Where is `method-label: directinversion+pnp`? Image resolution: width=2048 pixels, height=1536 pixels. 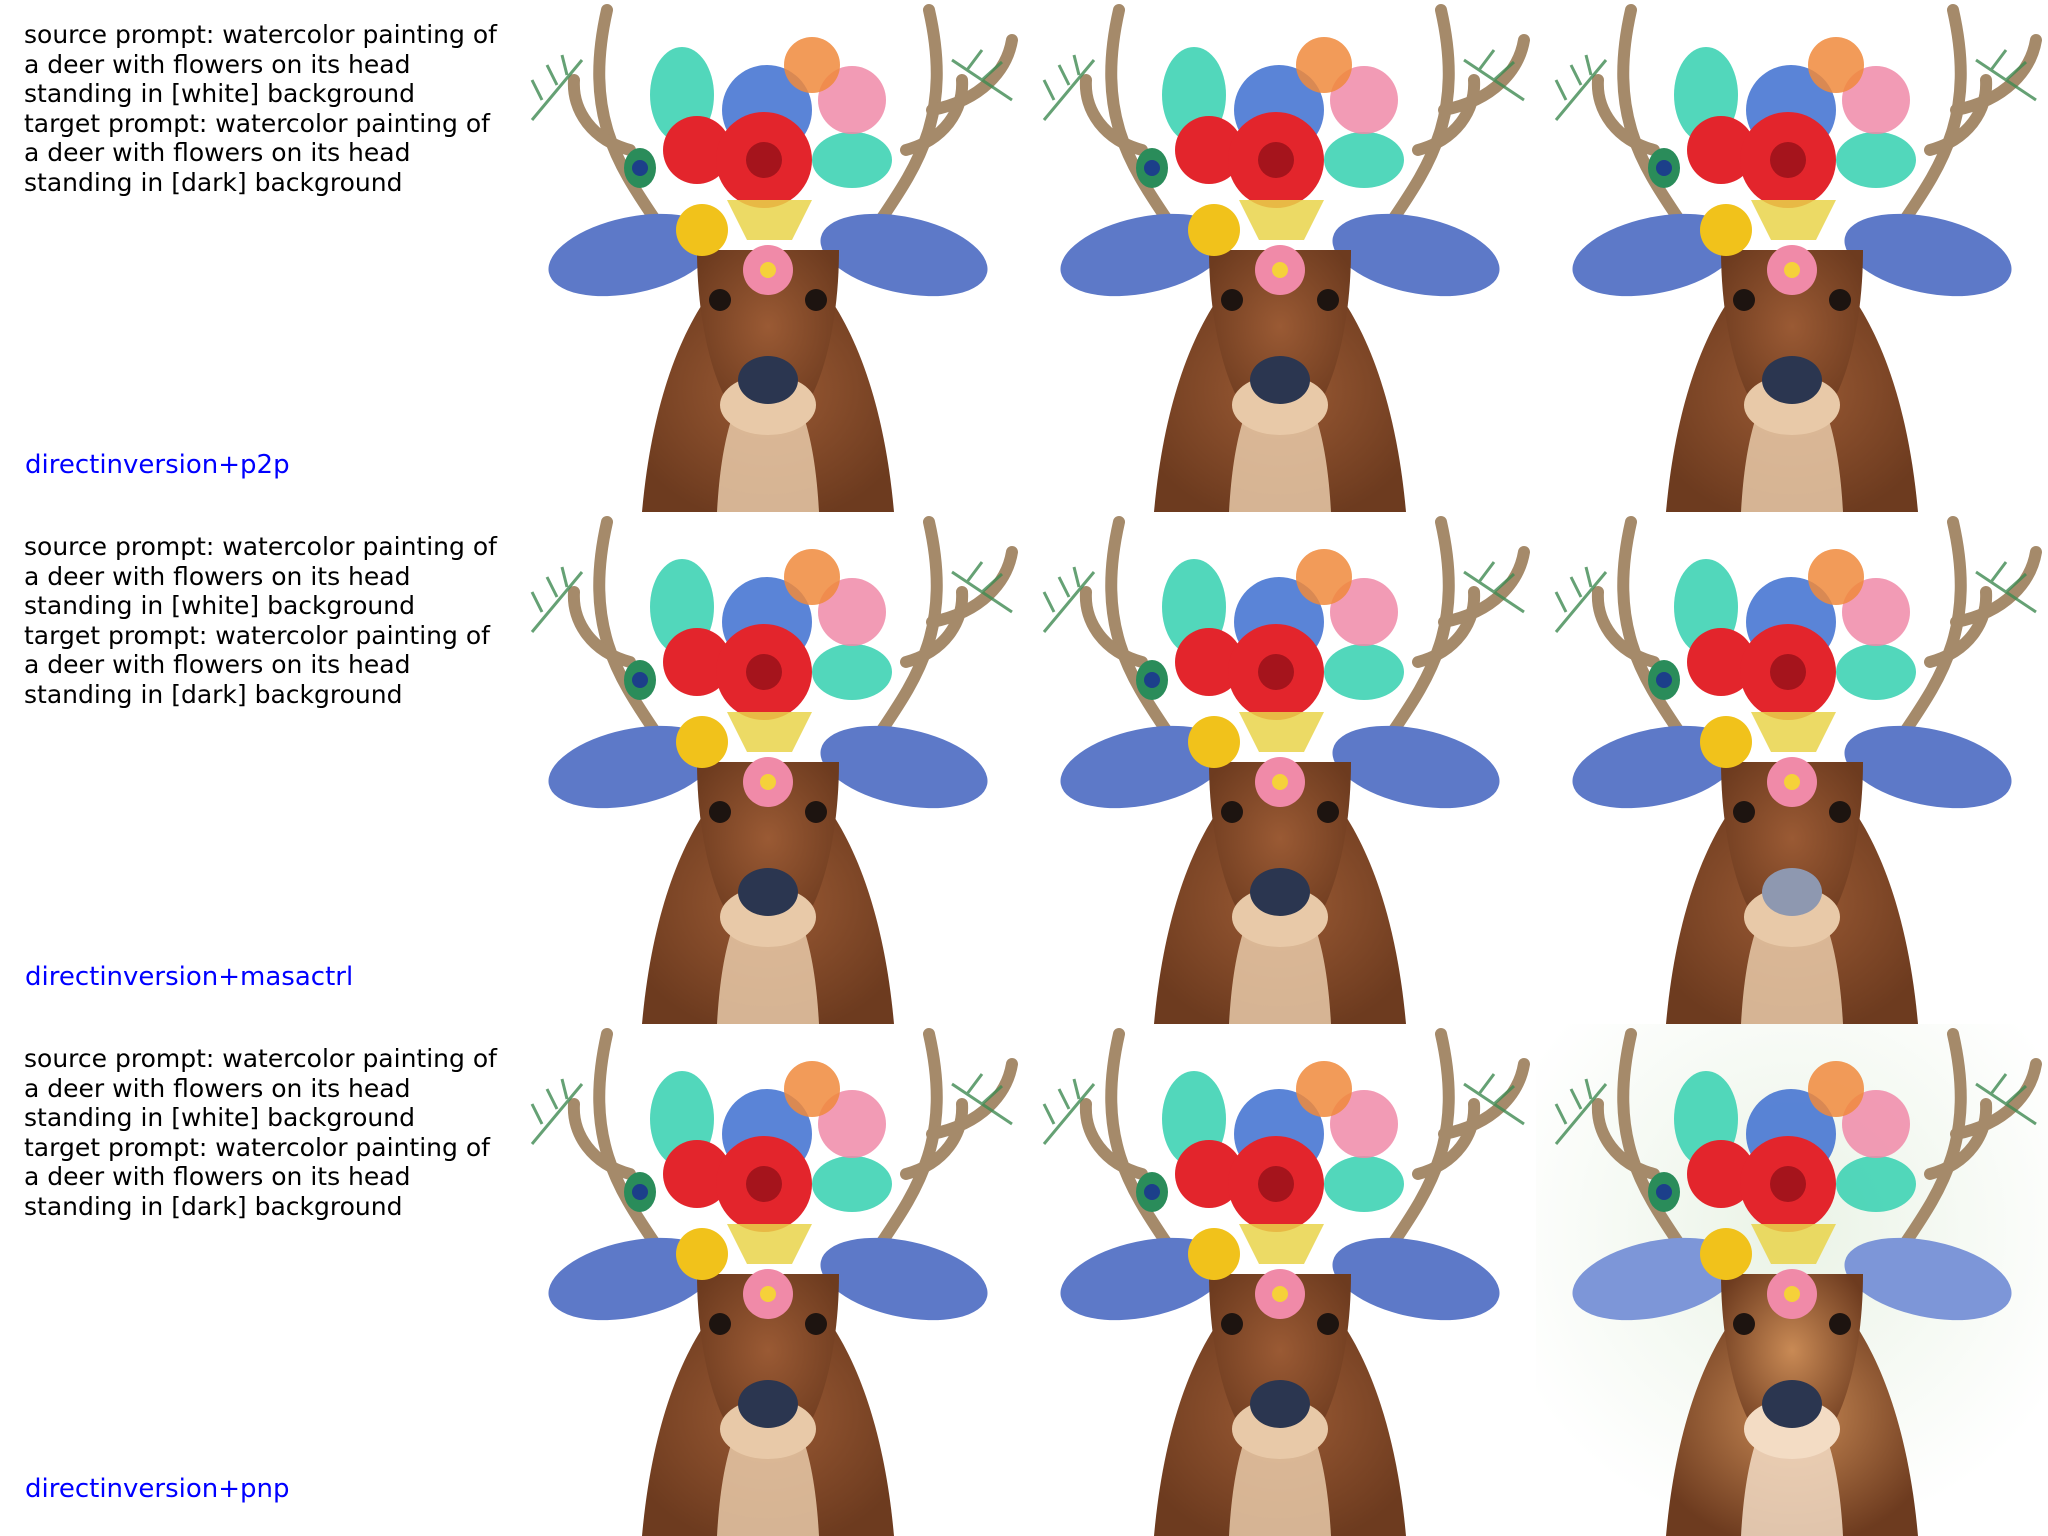
method-label: directinversion+pnp is located at coordinates (157, 1489).